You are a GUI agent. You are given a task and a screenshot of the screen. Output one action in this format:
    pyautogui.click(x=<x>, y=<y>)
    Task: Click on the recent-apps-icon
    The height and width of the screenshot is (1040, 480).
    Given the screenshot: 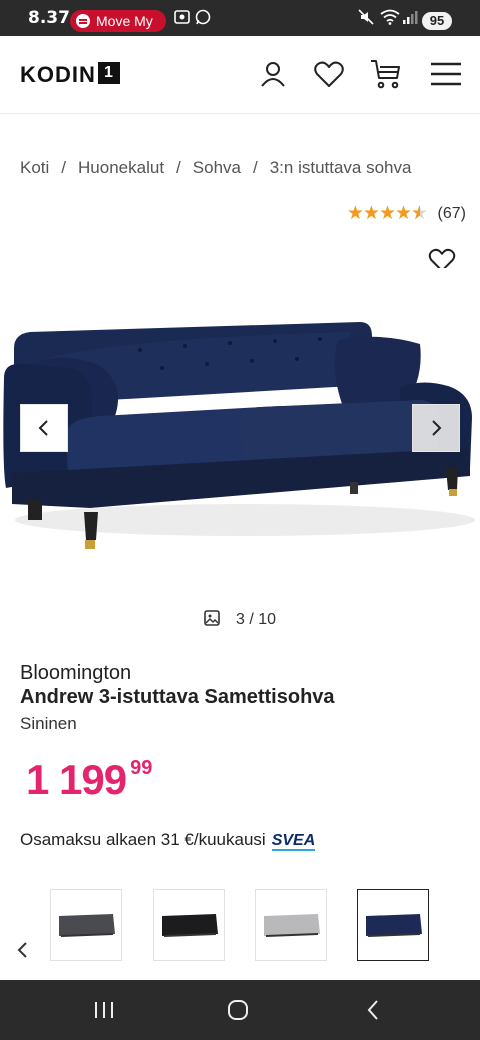 What is the action you would take?
    pyautogui.click(x=104, y=1010)
    